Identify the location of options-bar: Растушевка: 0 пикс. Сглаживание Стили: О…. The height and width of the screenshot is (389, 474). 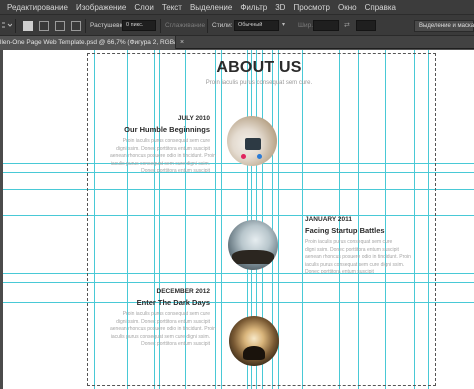
(237, 25).